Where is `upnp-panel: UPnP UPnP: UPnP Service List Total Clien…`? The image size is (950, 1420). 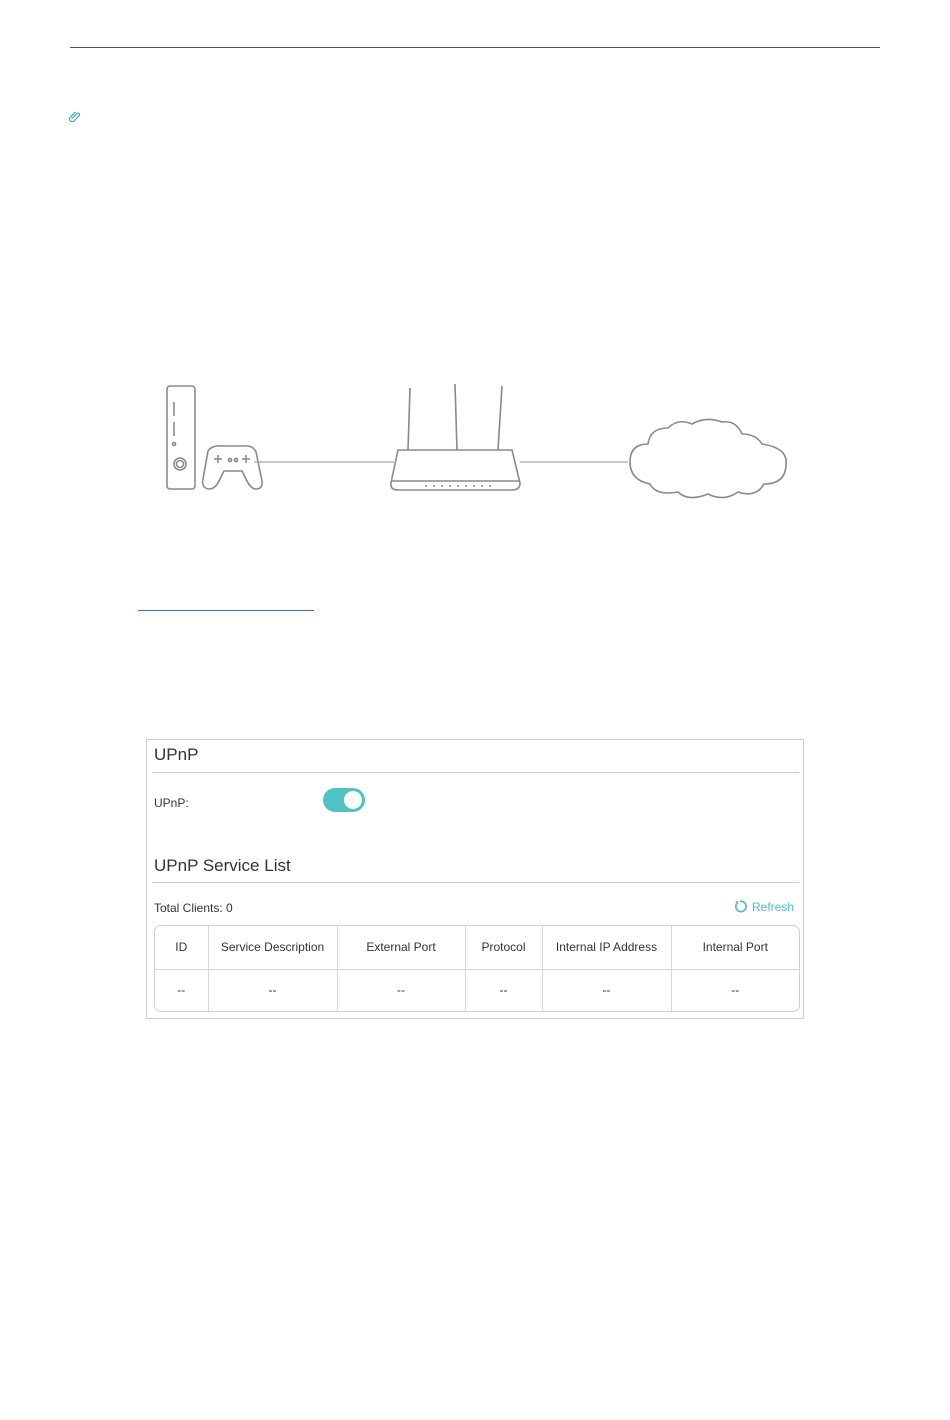
upnp-panel: UPnP UPnP: UPnP Service List Total Clien… is located at coordinates (475, 879).